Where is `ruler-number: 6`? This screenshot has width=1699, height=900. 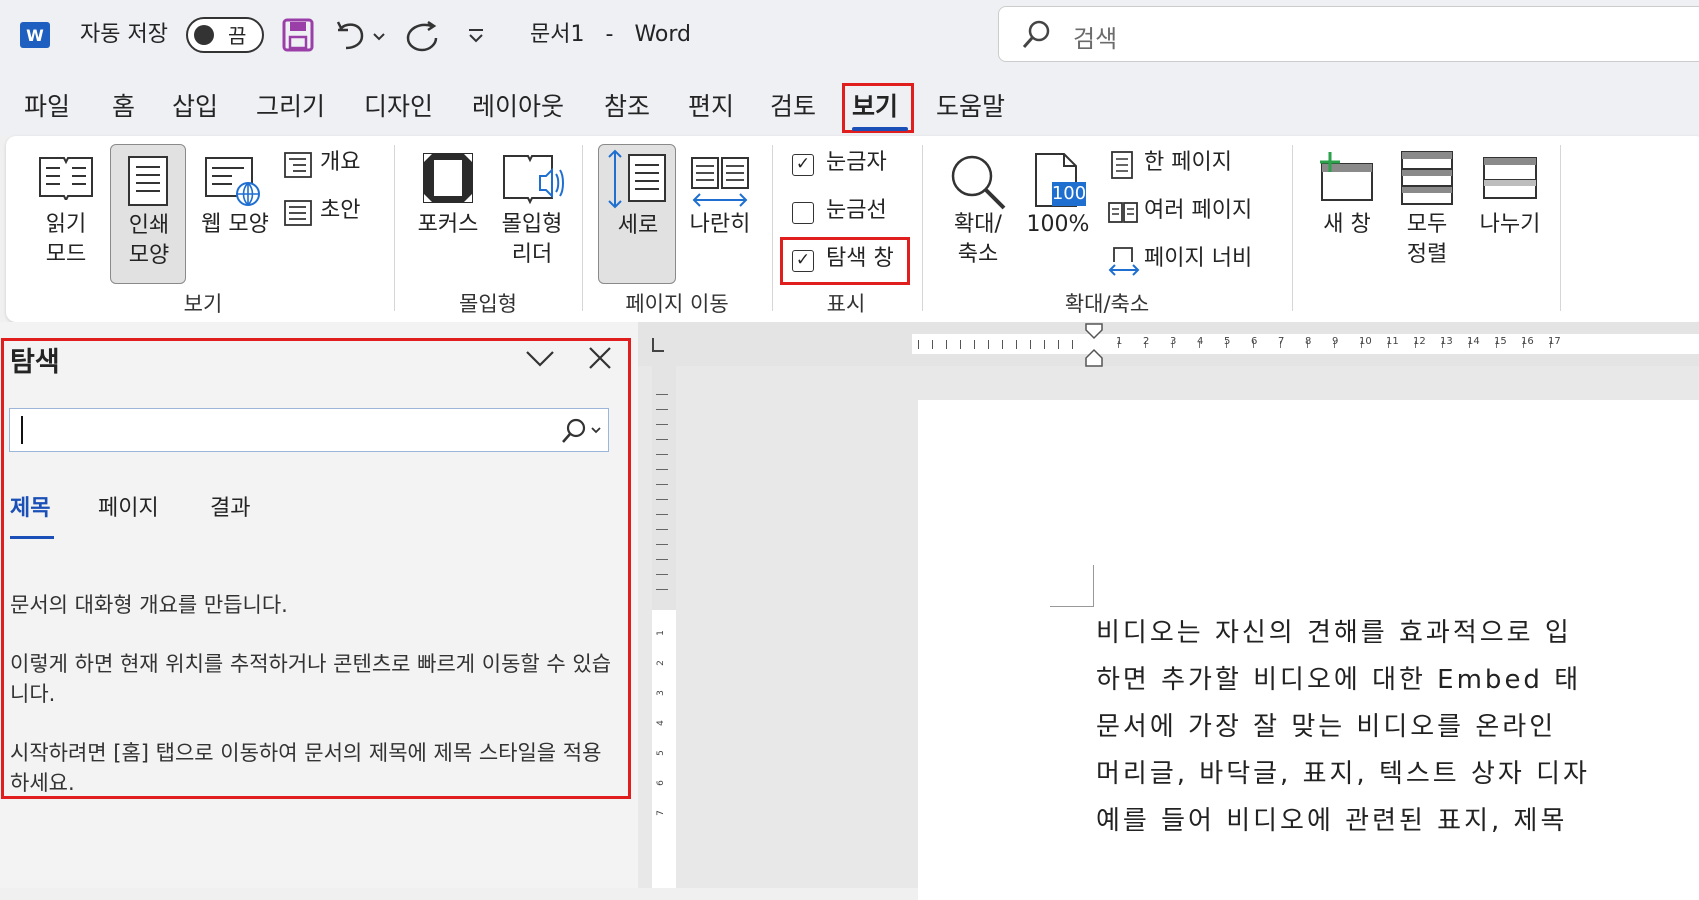 ruler-number: 6 is located at coordinates (1254, 341).